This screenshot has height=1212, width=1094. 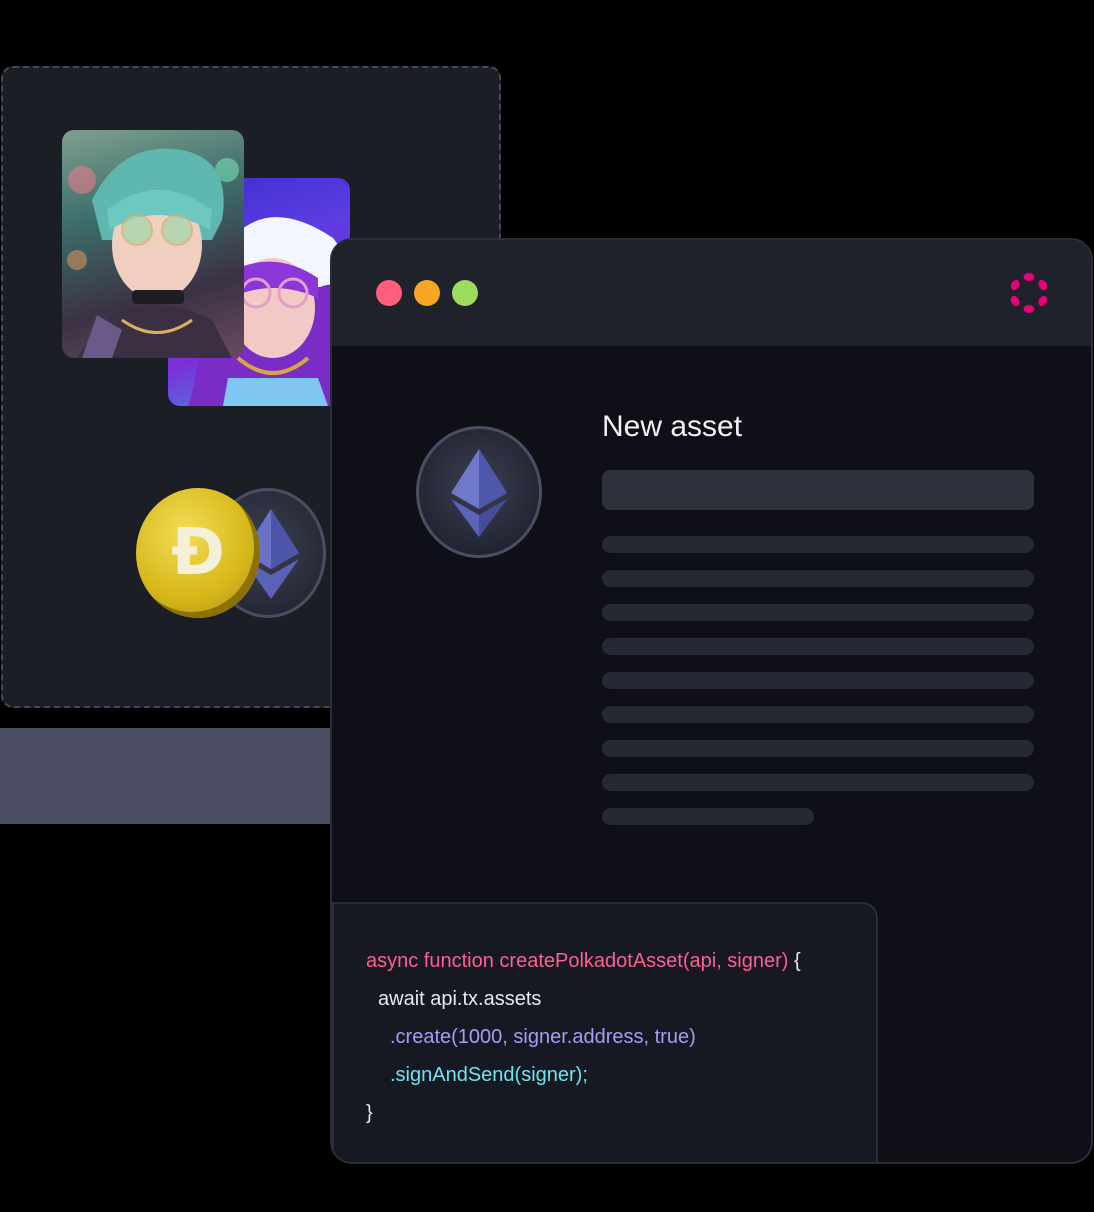 What do you see at coordinates (165, 776) in the screenshot?
I see `background-strip` at bounding box center [165, 776].